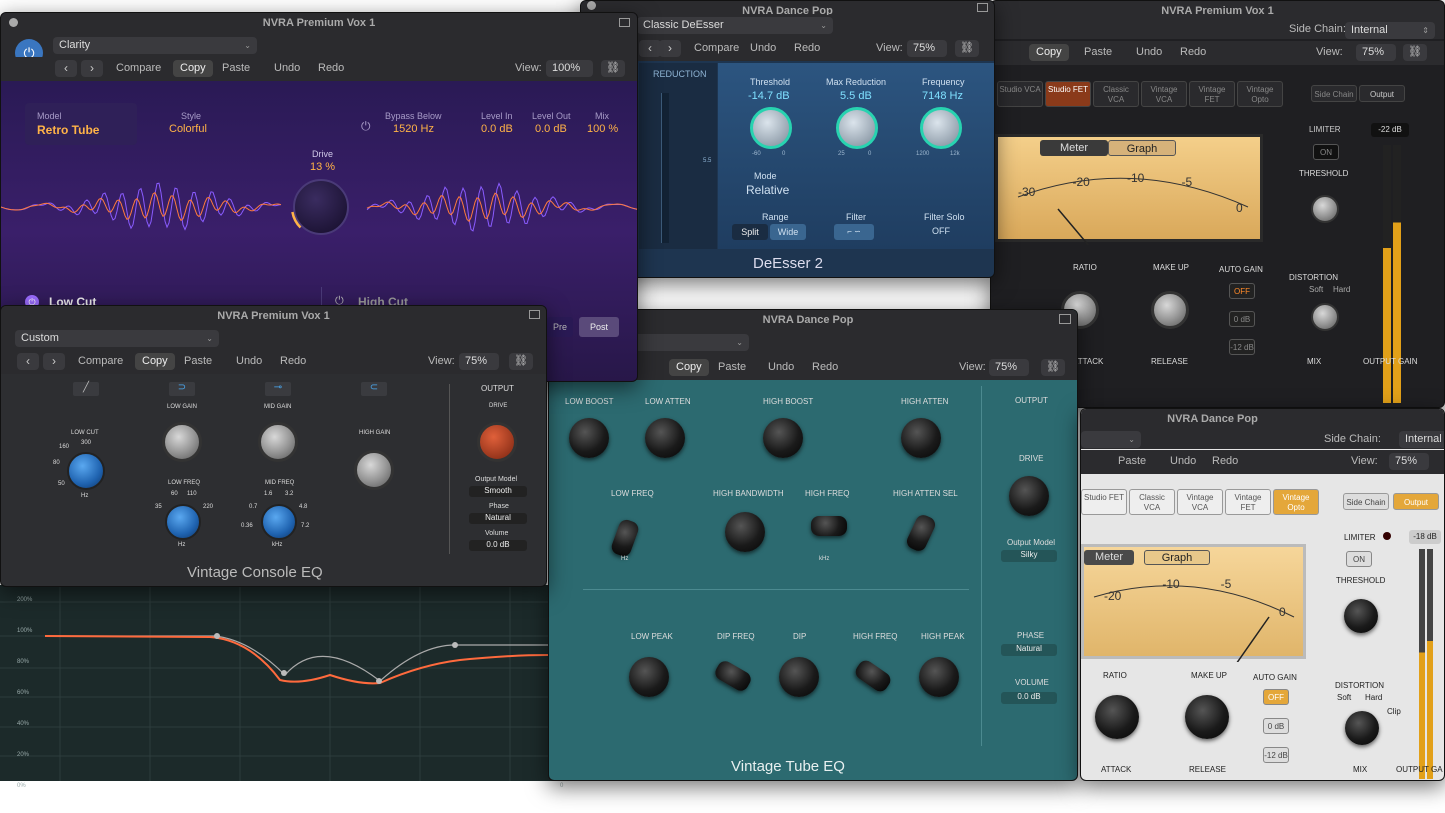  I want to click on view-select: 100%, so click(569, 68).